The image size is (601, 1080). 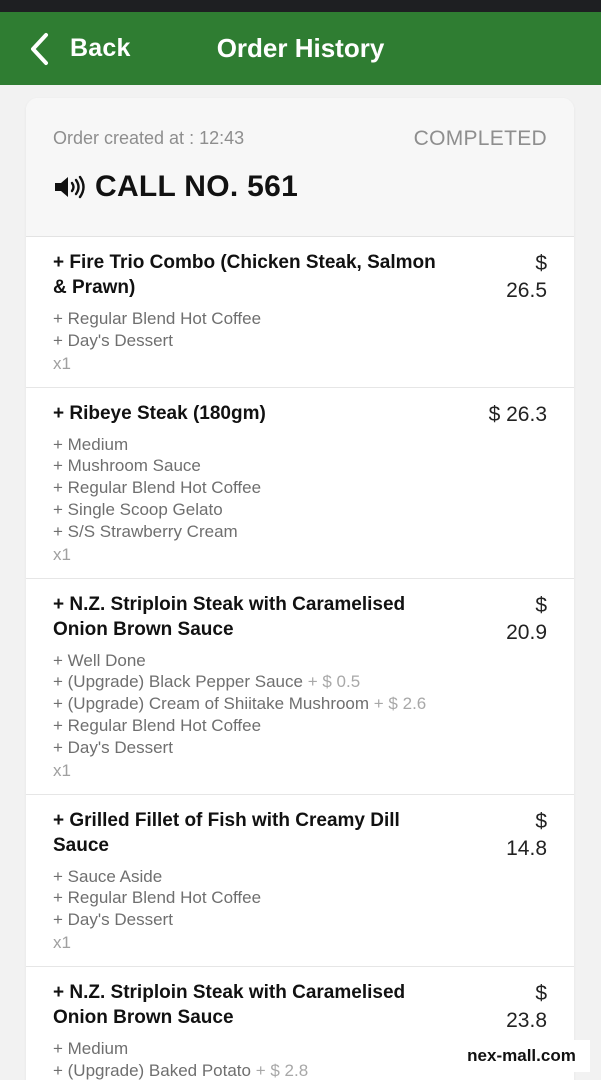 What do you see at coordinates (108, 876) in the screenshot?
I see `option-text: + Sauce Aside` at bounding box center [108, 876].